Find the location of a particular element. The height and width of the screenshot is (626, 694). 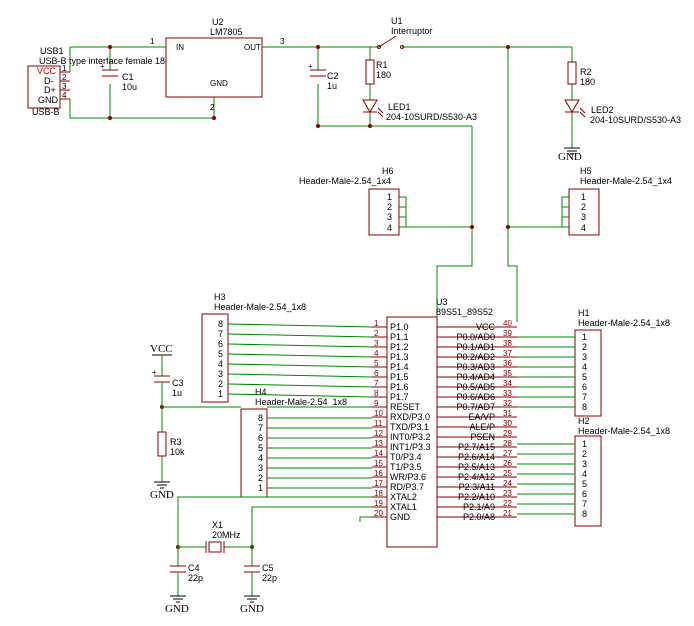

h4-pin: 4 is located at coordinates (260, 458).